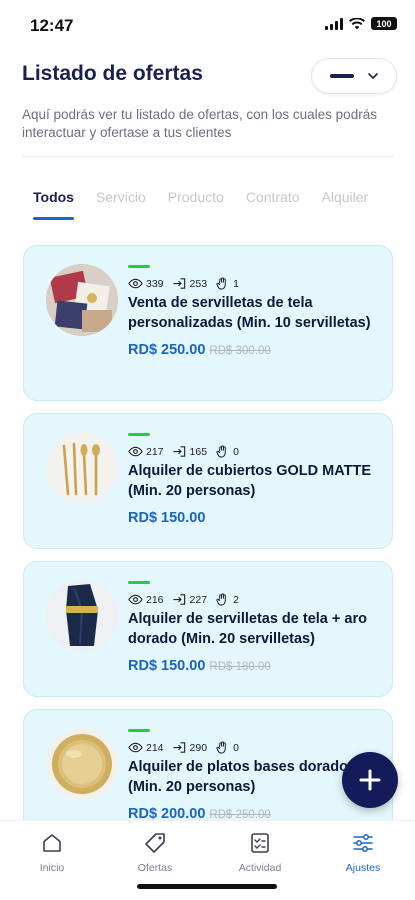  Describe the element at coordinates (82, 764) in the screenshot. I see `gold-charger-plate-photo` at that location.